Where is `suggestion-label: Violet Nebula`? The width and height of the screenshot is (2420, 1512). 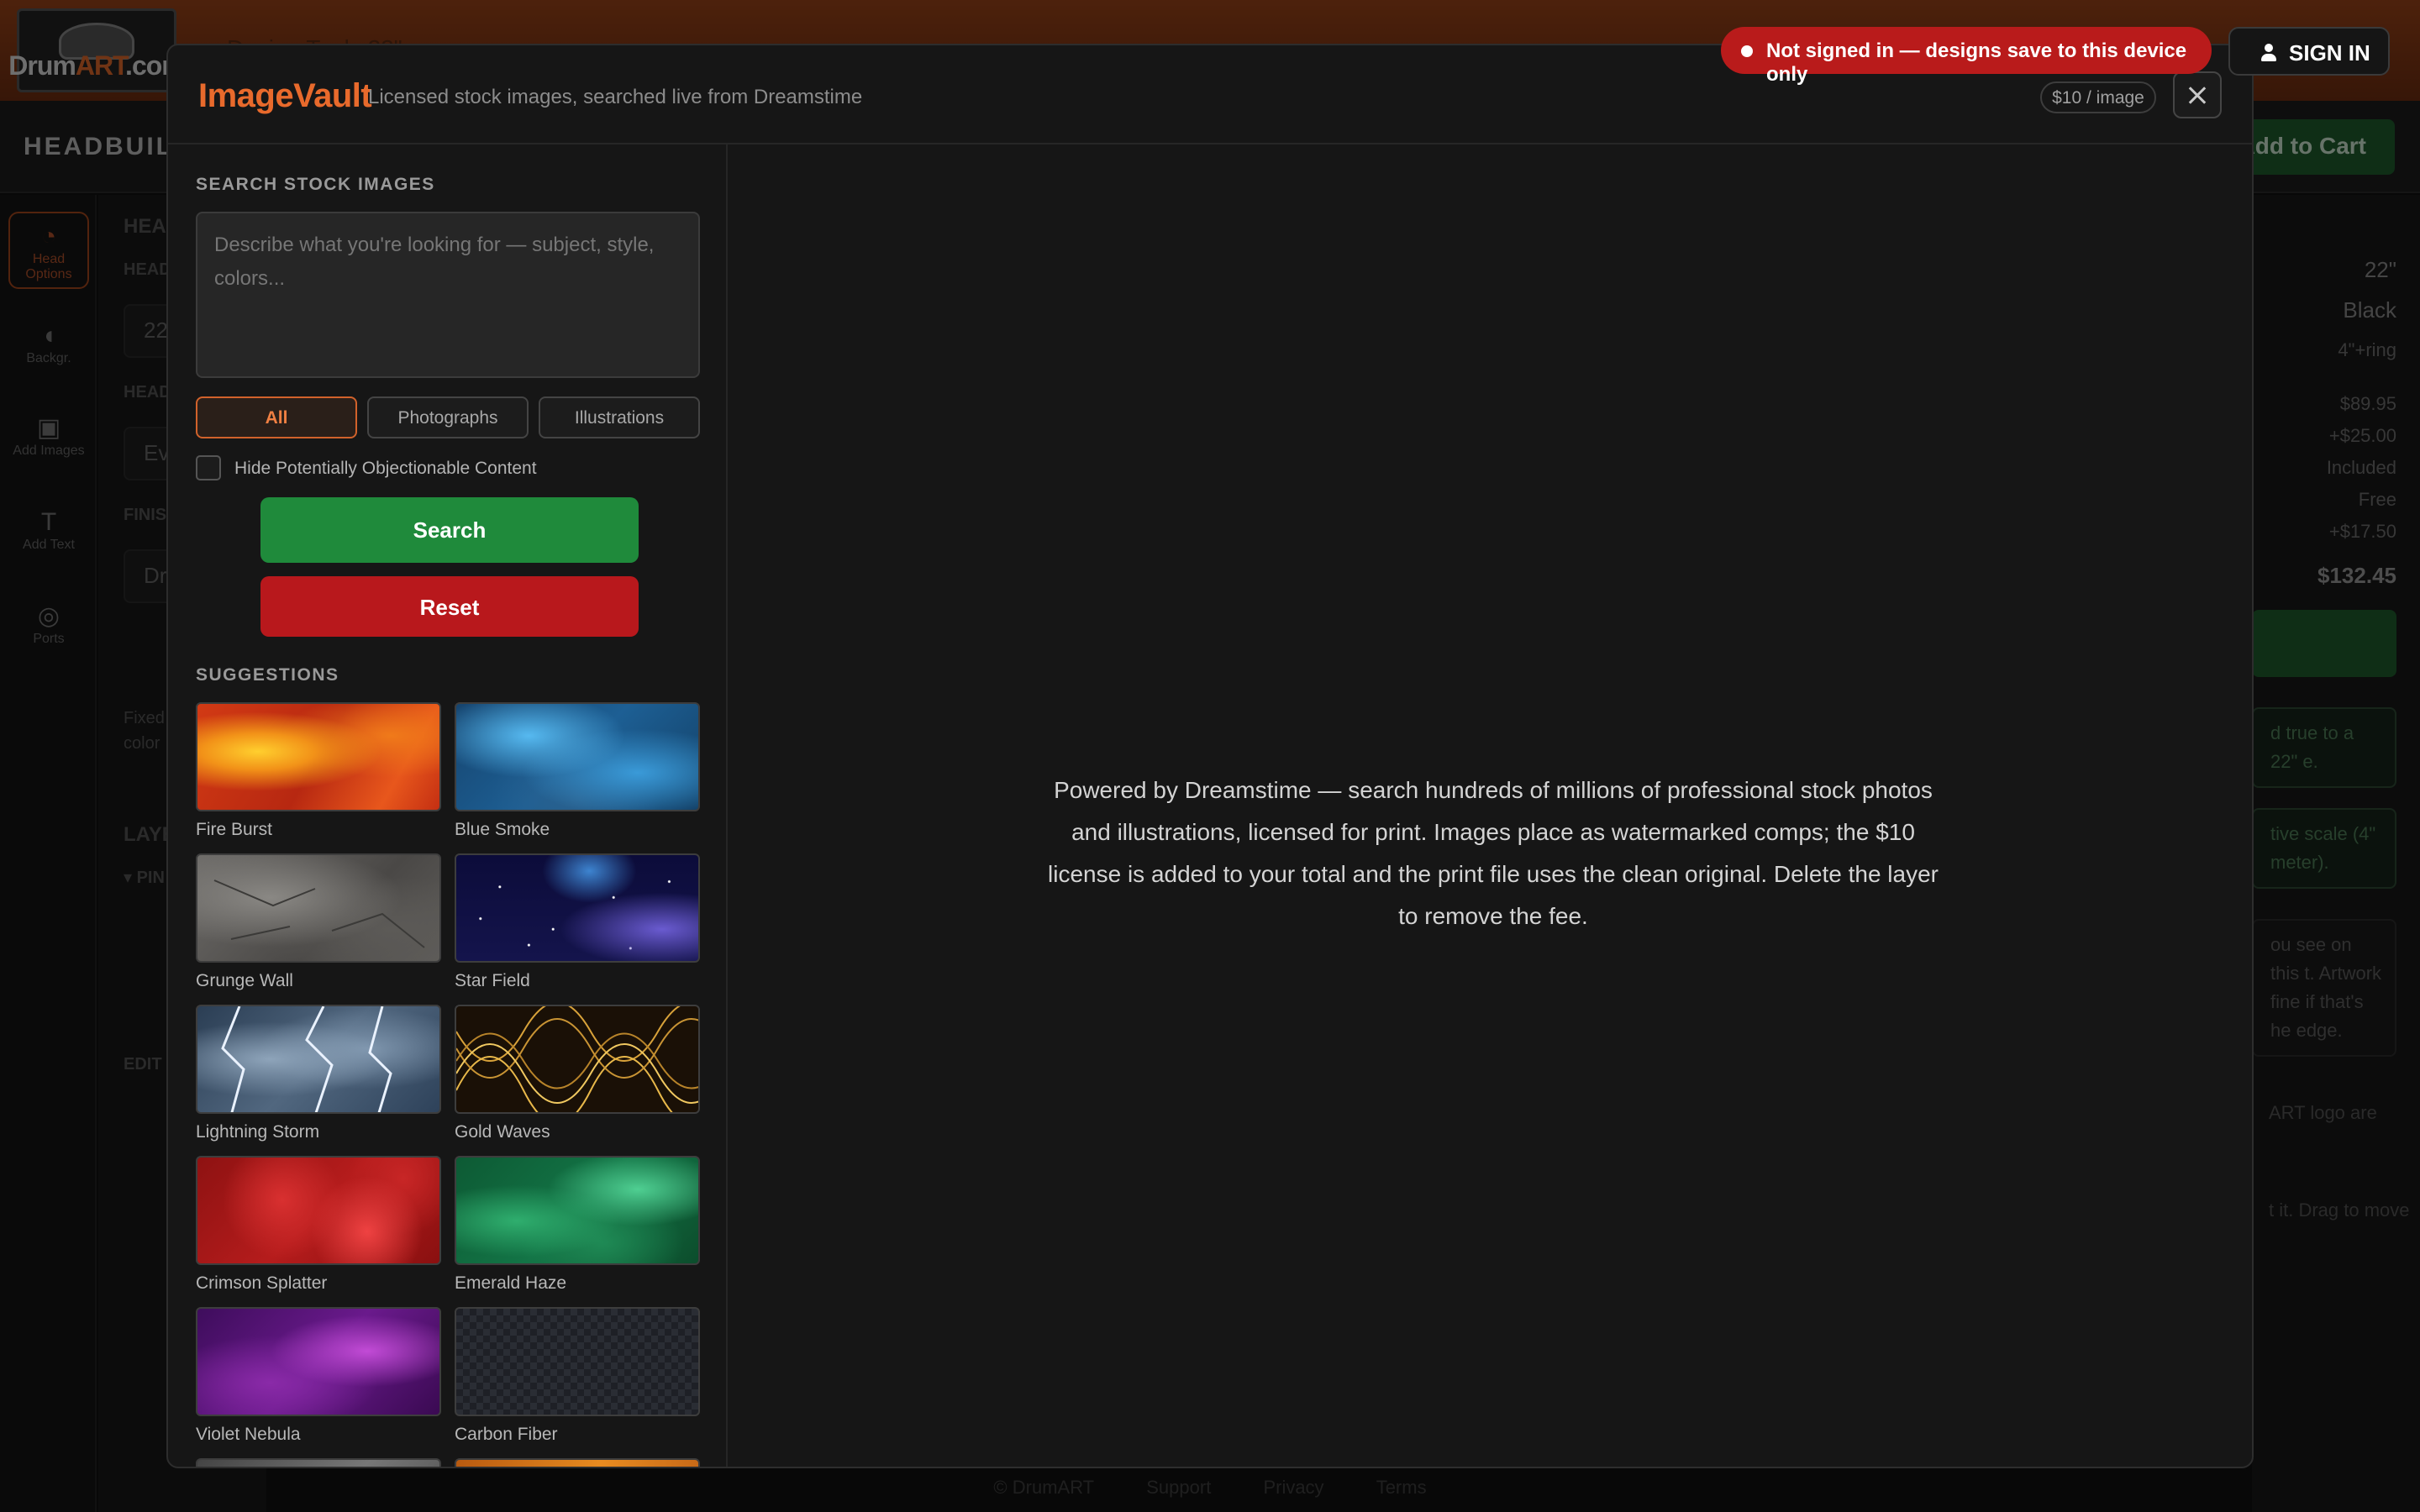
suggestion-label: Violet Nebula is located at coordinates (248, 1434).